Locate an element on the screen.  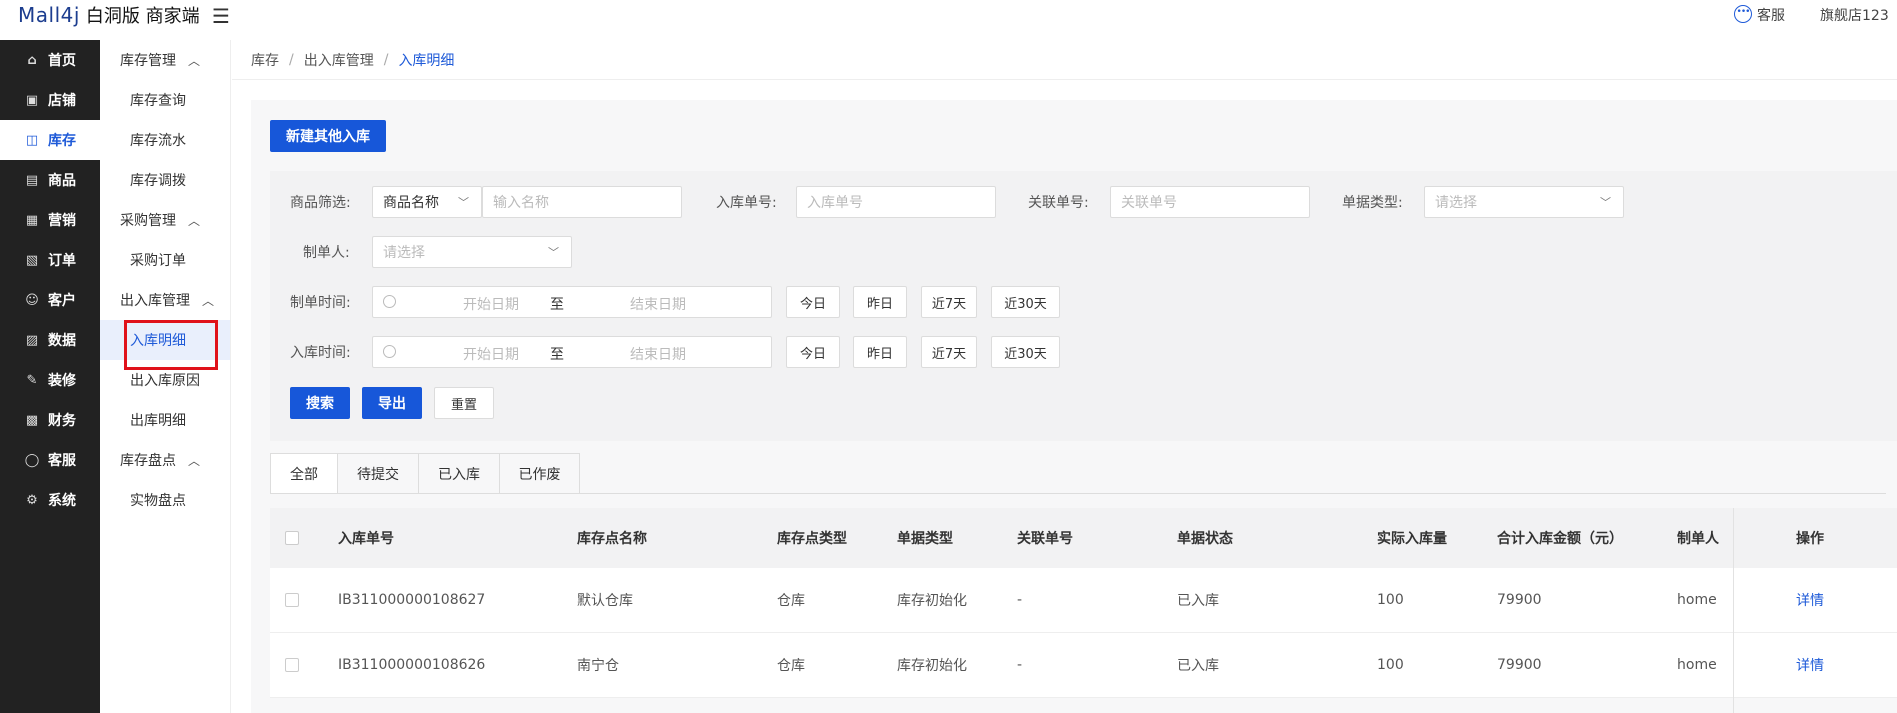
submenu-item-inventory-flow: 库存流水 is located at coordinates (165, 140).